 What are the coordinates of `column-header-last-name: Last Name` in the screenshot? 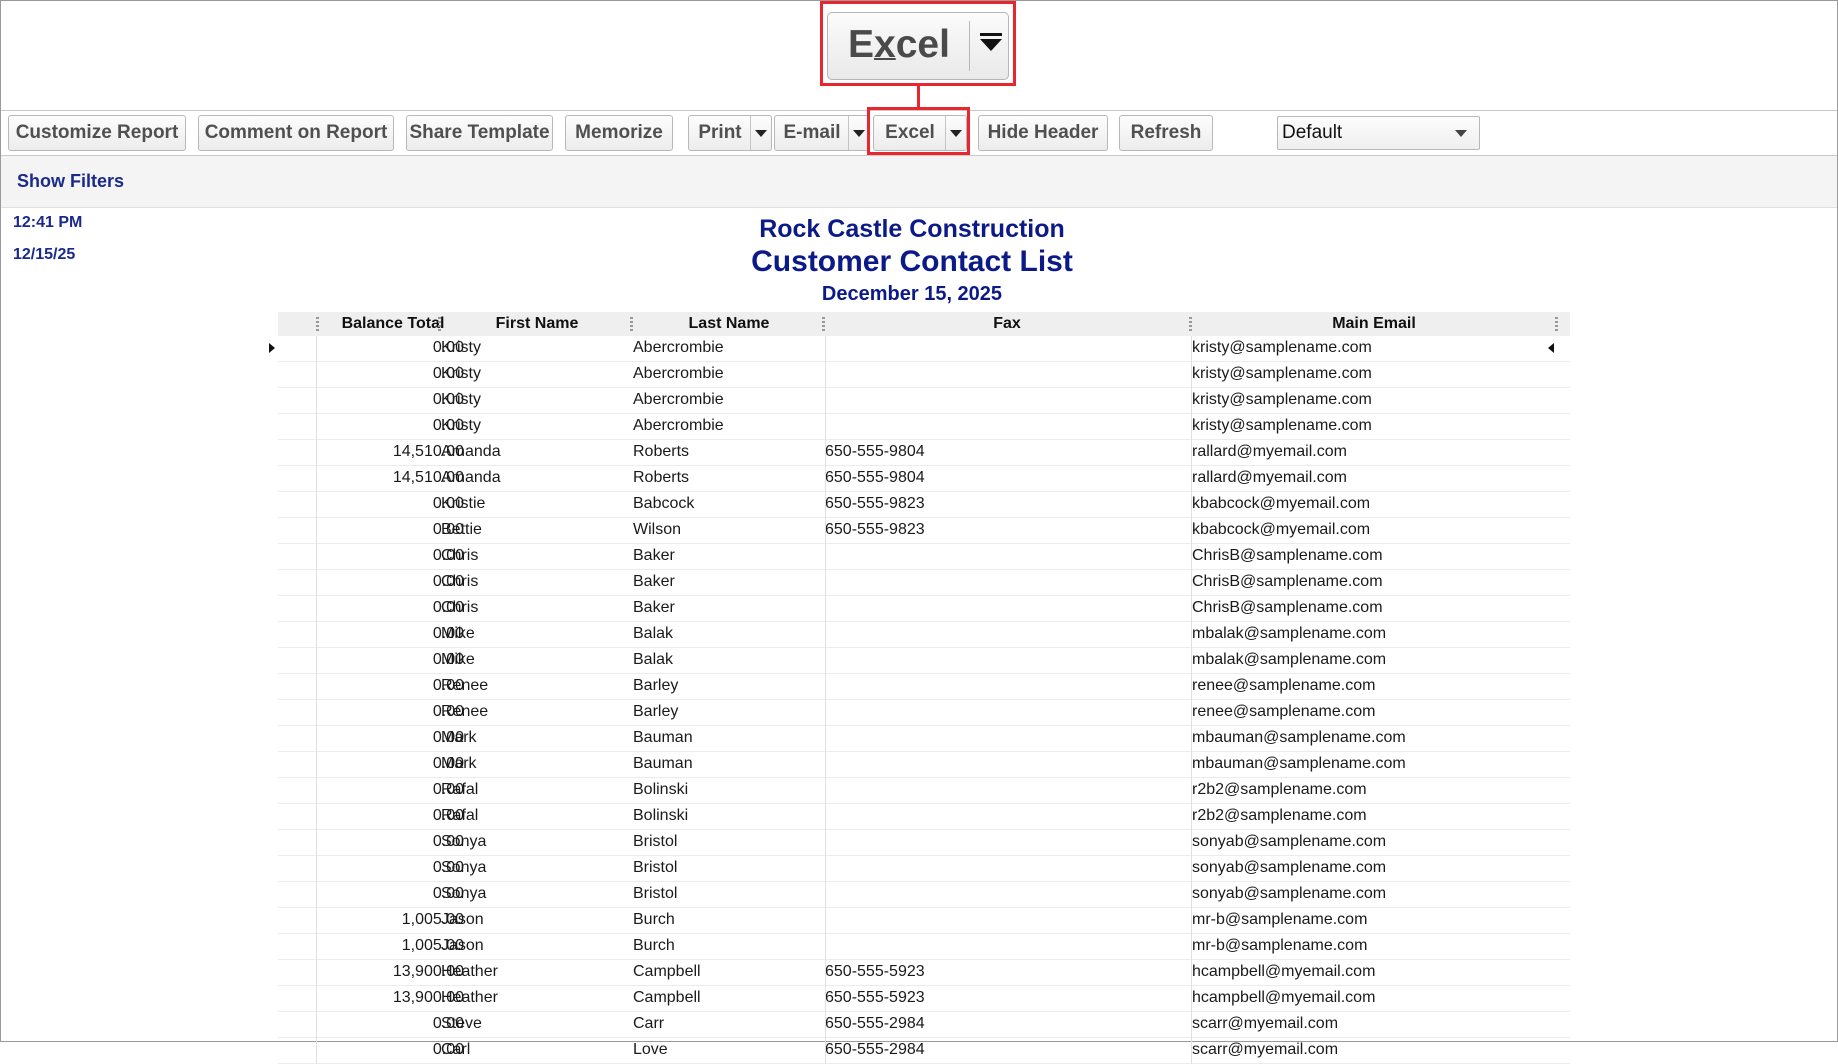 It's located at (729, 324).